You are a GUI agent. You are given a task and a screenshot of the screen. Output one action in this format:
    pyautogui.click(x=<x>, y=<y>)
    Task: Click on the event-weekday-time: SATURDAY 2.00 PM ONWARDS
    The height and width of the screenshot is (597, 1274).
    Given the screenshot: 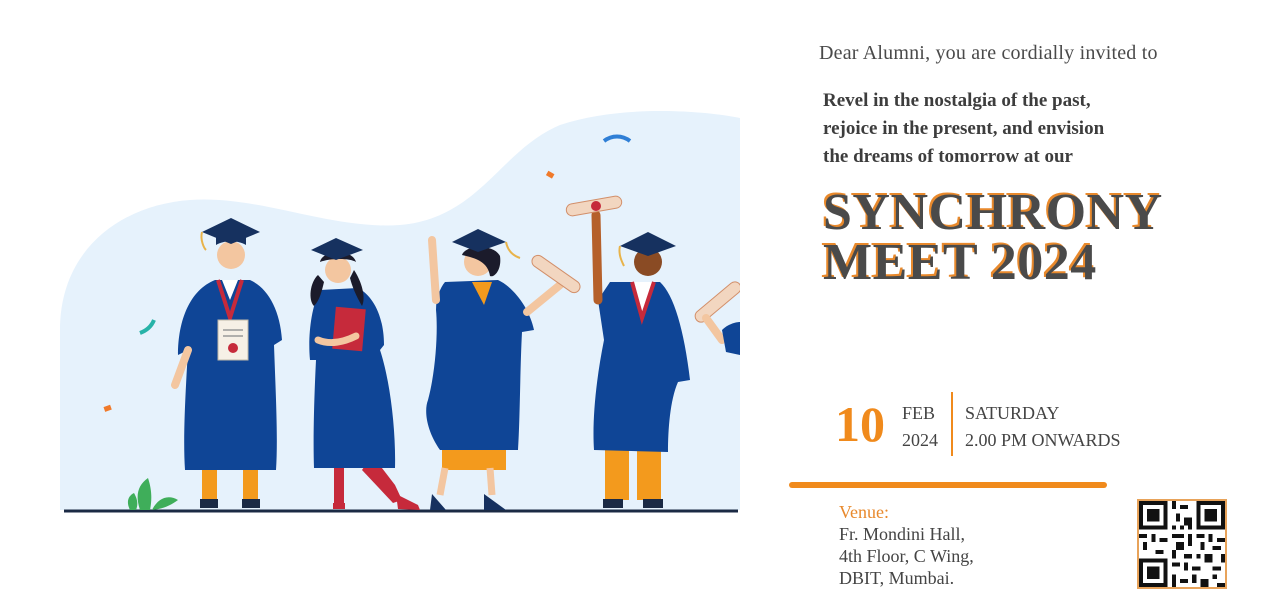 What is the action you would take?
    pyautogui.click(x=1043, y=427)
    